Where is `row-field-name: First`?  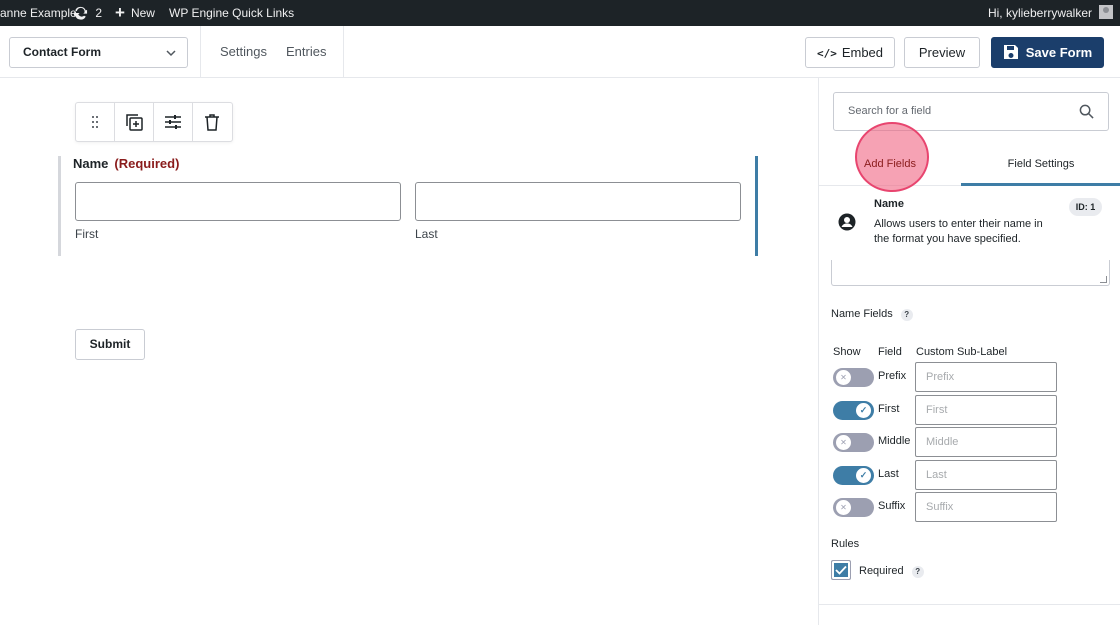 row-field-name: First is located at coordinates (889, 409).